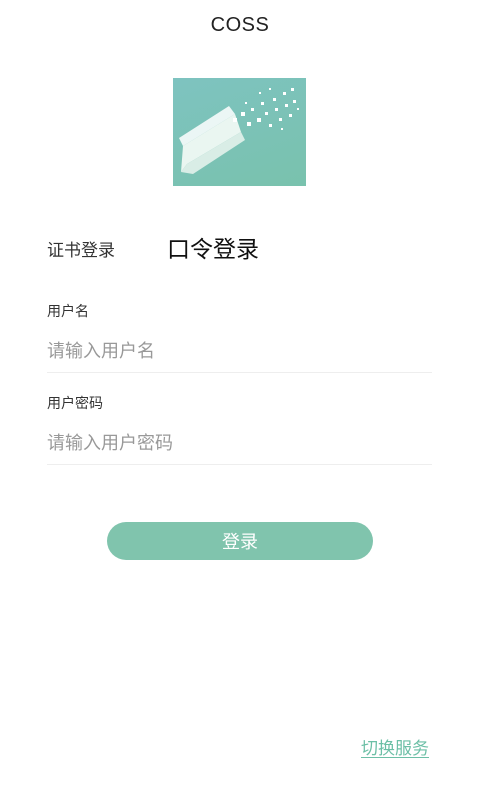  I want to click on app-title: COSS, so click(240, 25).